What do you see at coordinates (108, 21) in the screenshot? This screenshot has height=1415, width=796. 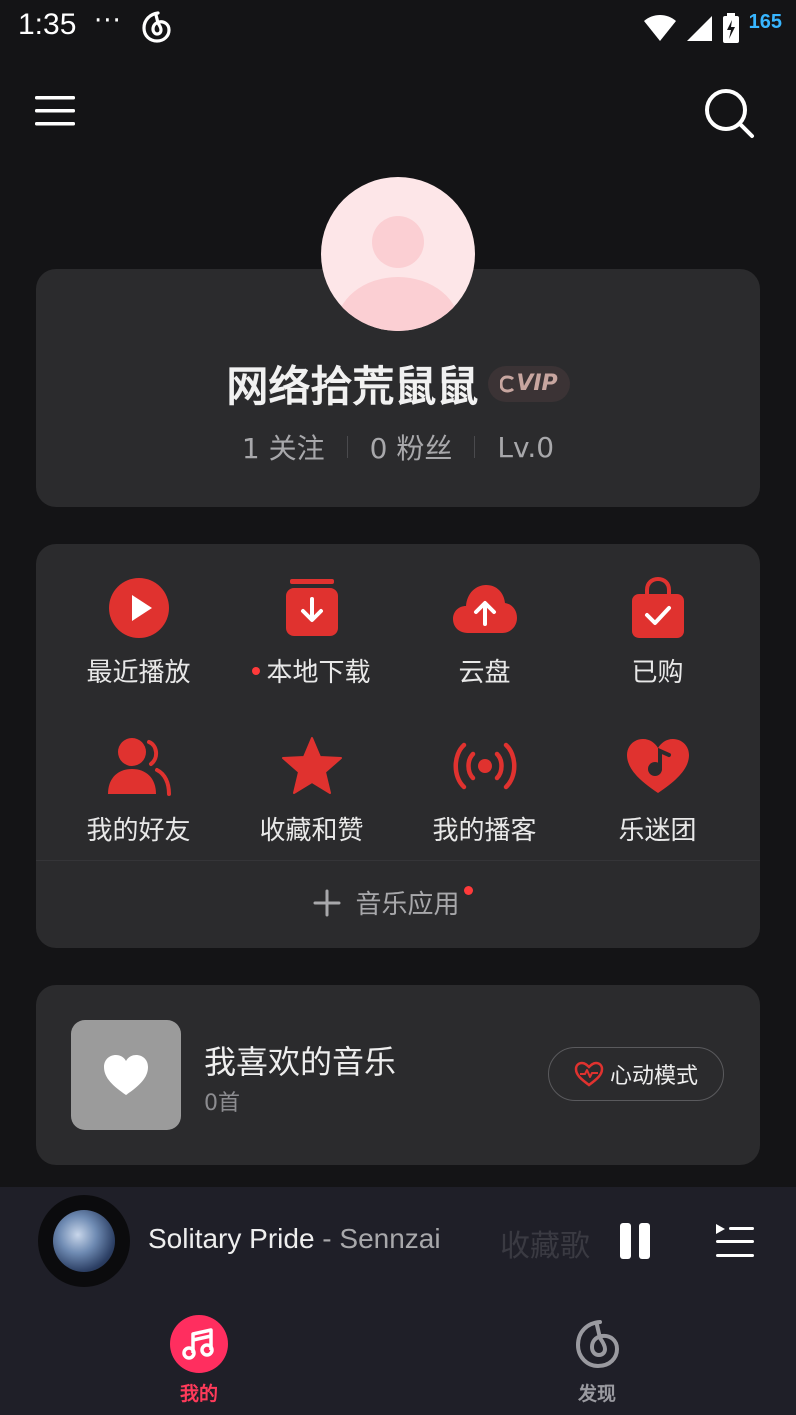 I see `notification-dots-icon: ···` at bounding box center [108, 21].